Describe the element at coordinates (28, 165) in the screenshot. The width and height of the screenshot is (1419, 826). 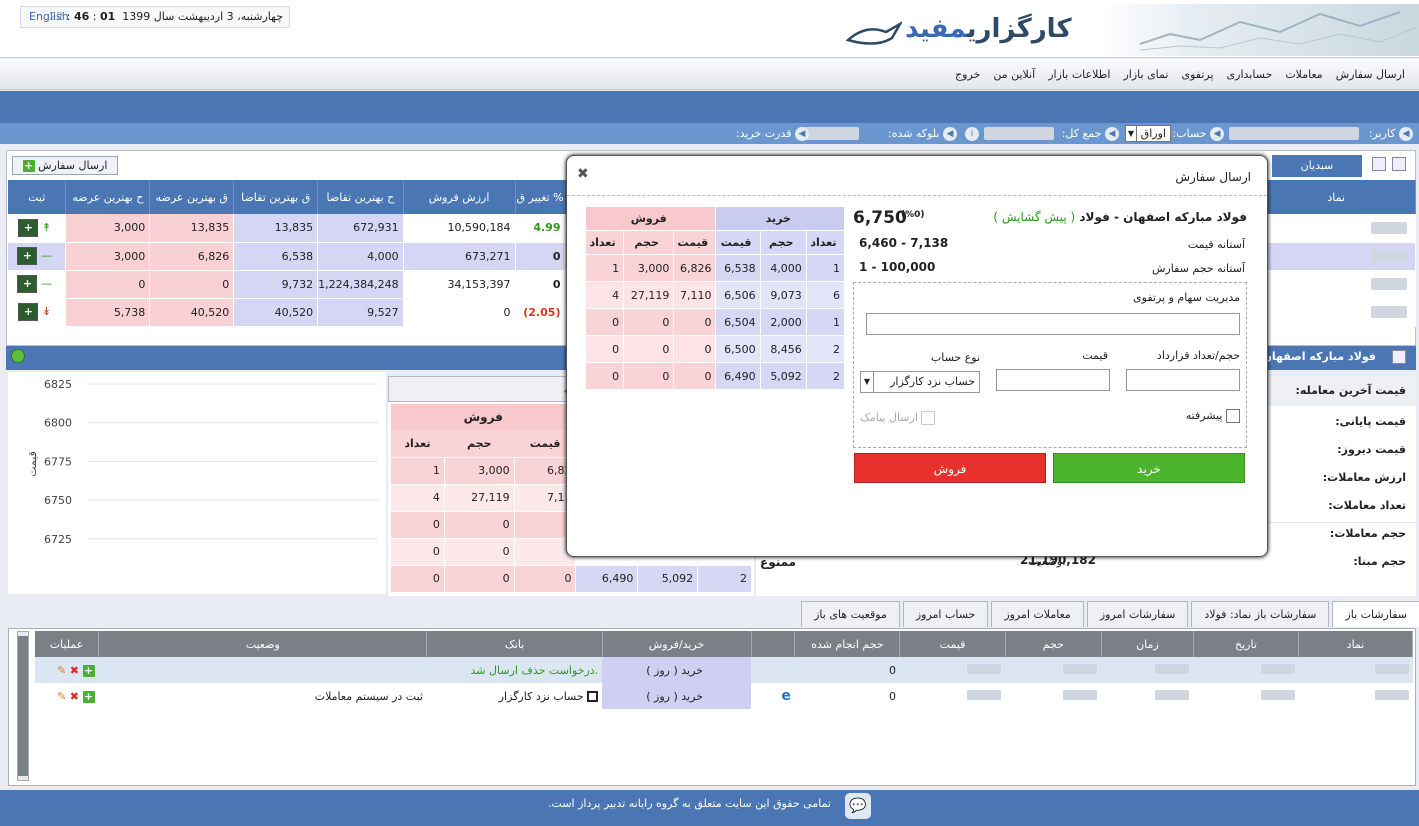
I see `plus-icon: +` at that location.